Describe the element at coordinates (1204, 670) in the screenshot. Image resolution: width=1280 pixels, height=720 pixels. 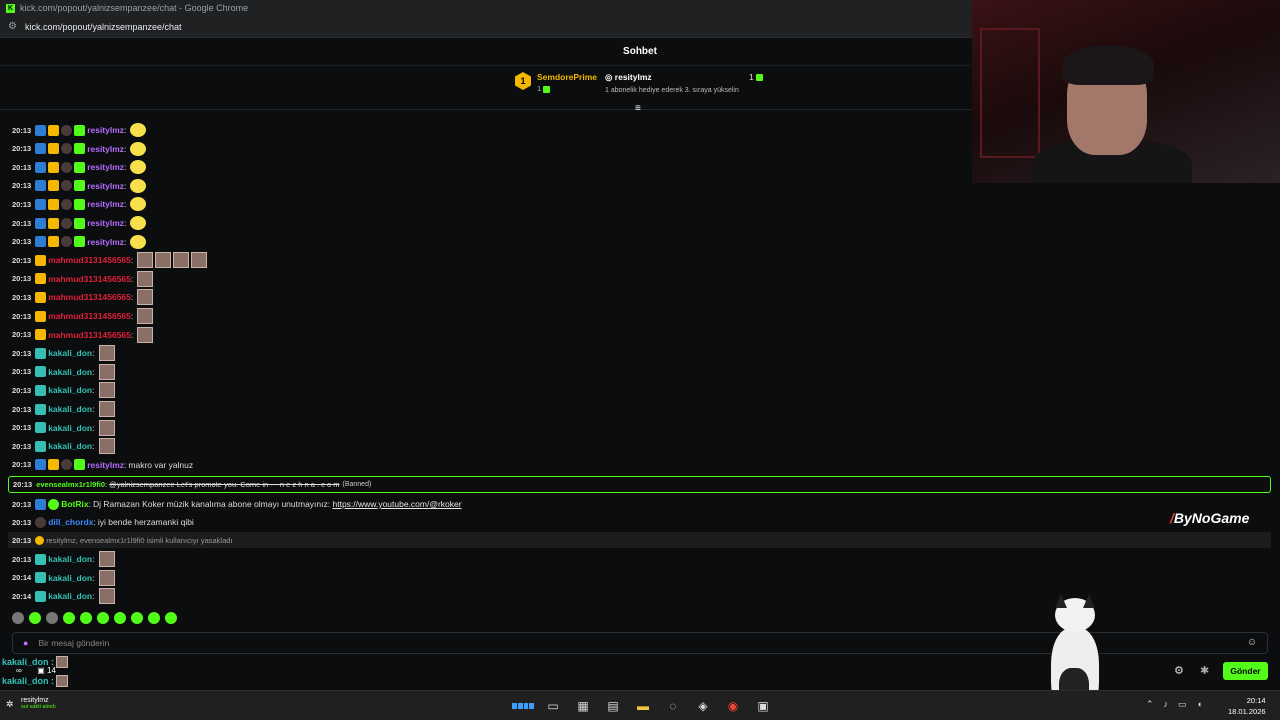
I see `mod-tools-icon: ✱` at that location.